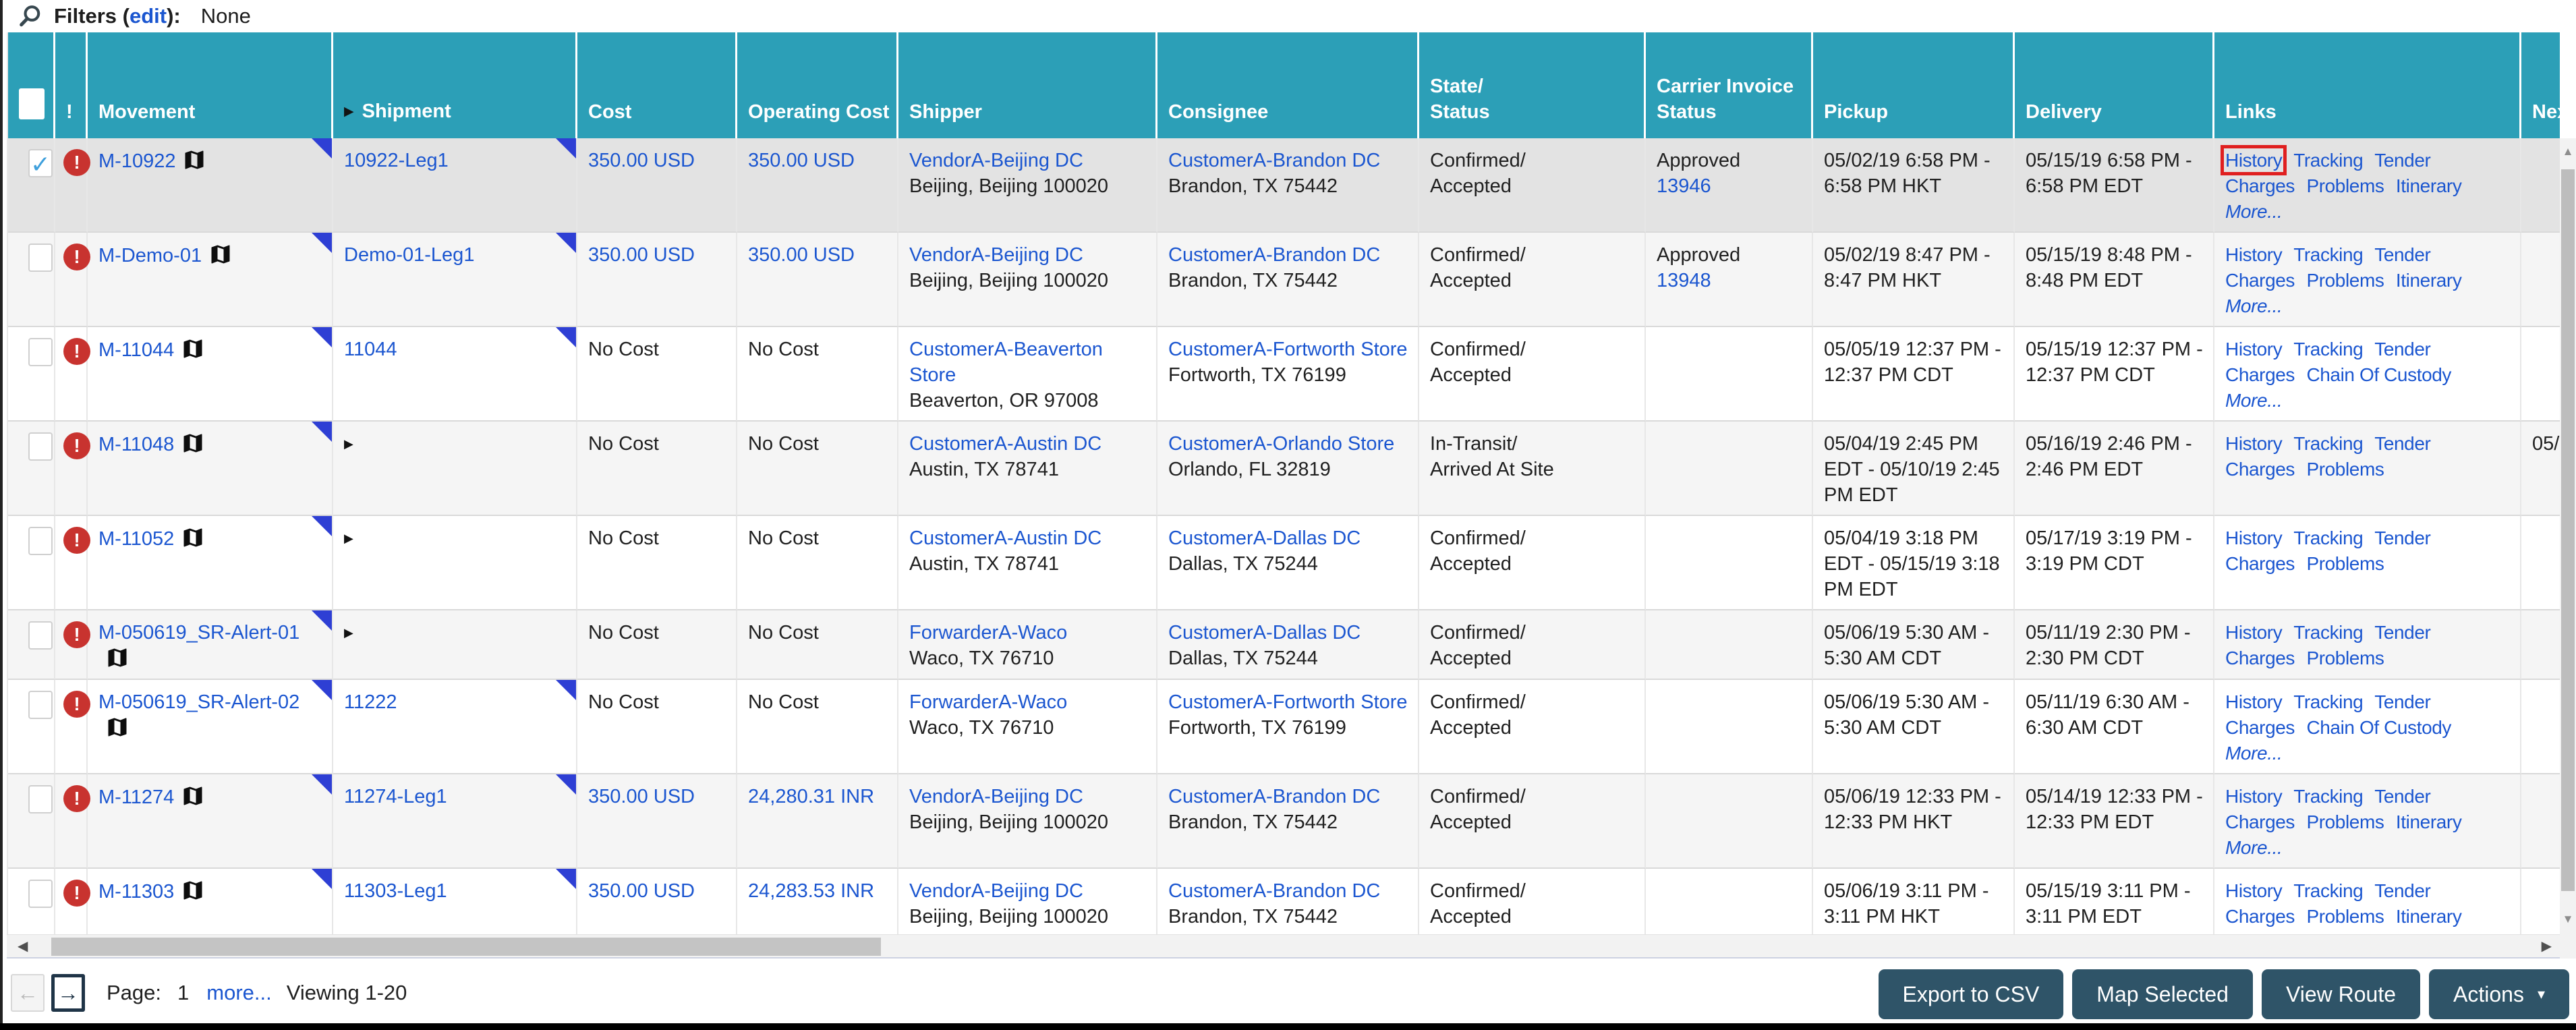  I want to click on view-route-button: View Route, so click(2341, 994).